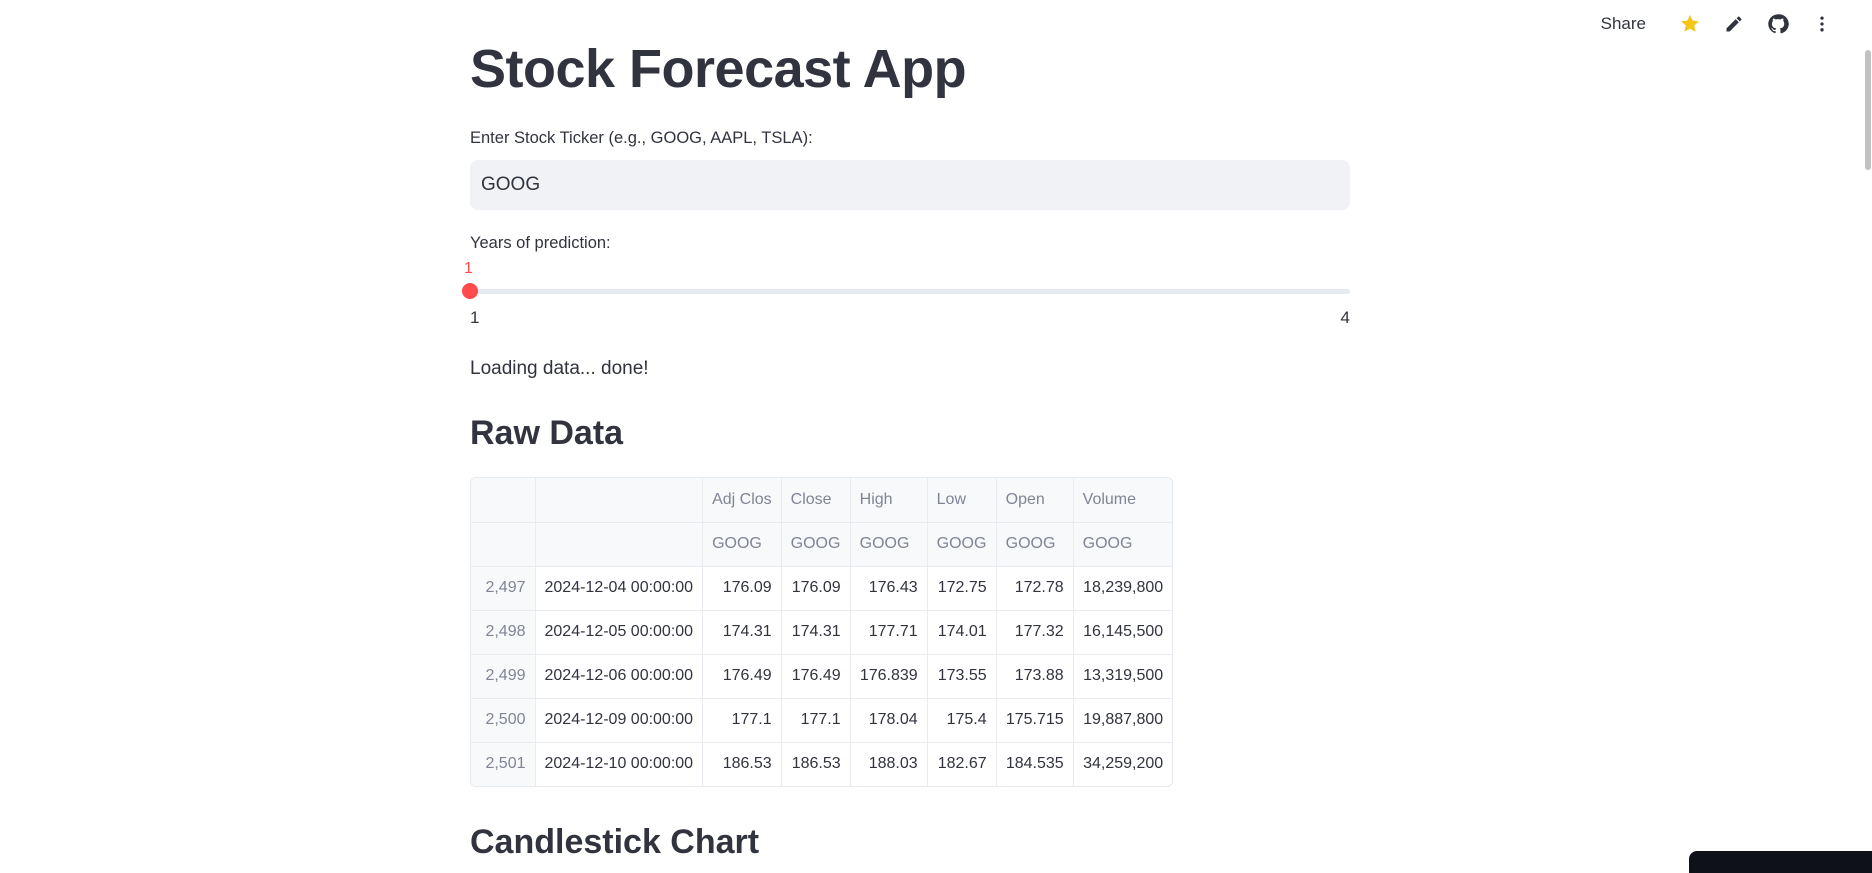 The image size is (1872, 873). Describe the element at coordinates (475, 317) in the screenshot. I see `slider-min-label: 1` at that location.